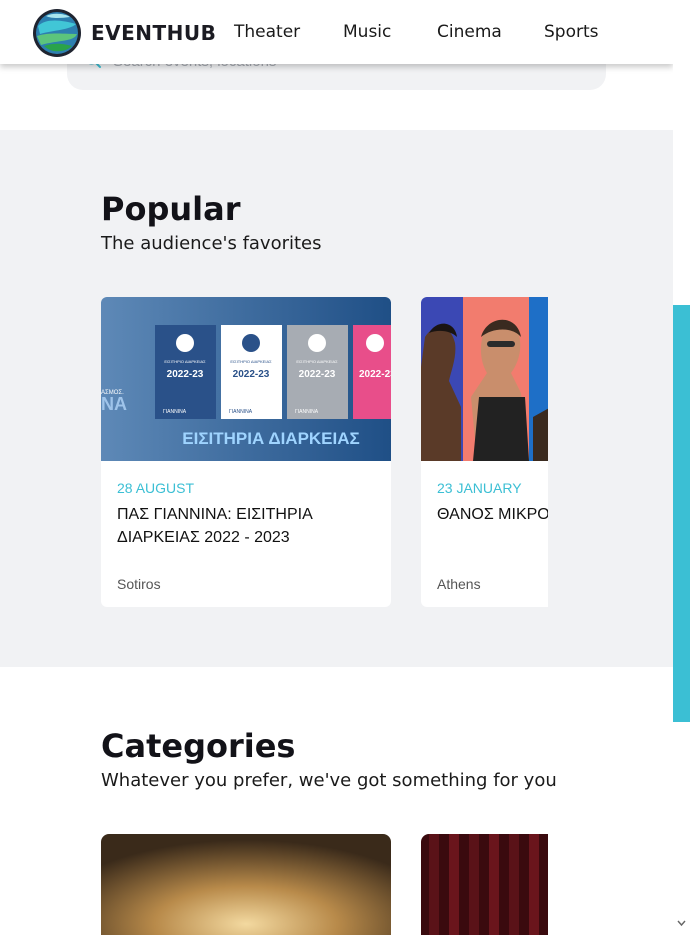 This screenshot has height=935, width=690. I want to click on categories-title: Categories, so click(198, 746).